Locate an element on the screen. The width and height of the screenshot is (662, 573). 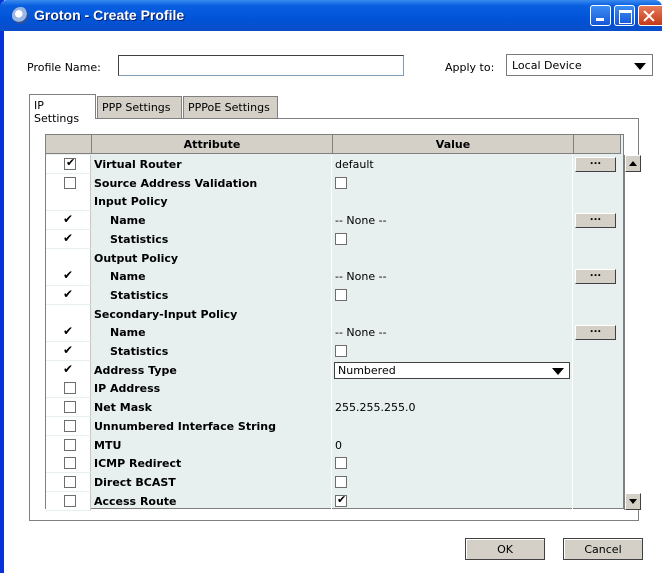
attribute-name: Secondary-Input Policy is located at coordinates (212, 314).